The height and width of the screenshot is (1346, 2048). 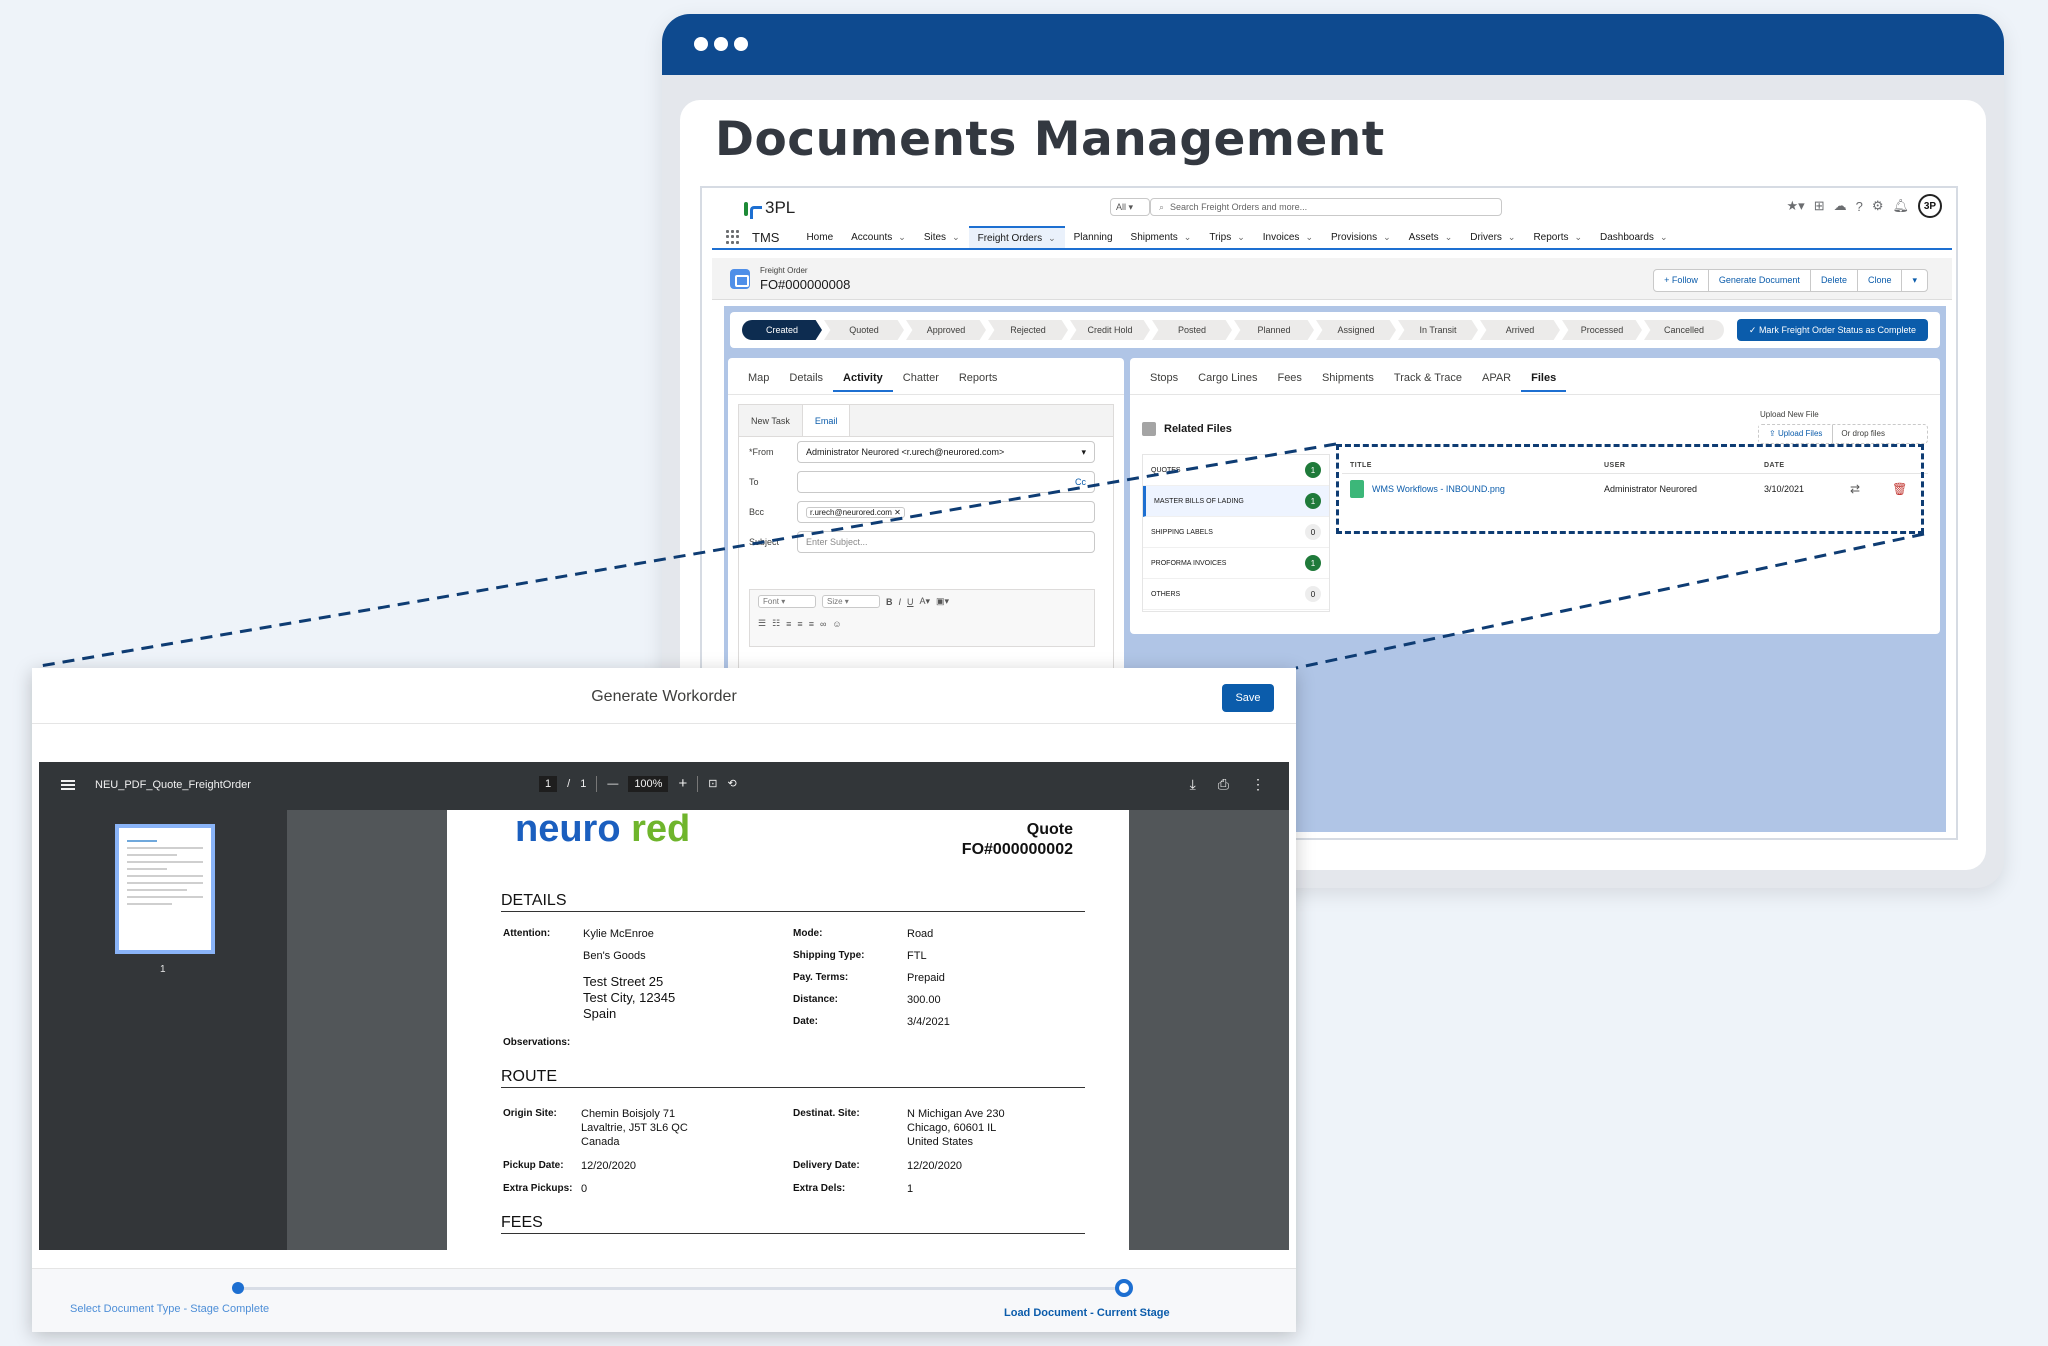 What do you see at coordinates (758, 379) in the screenshot?
I see `tab-map: Map` at bounding box center [758, 379].